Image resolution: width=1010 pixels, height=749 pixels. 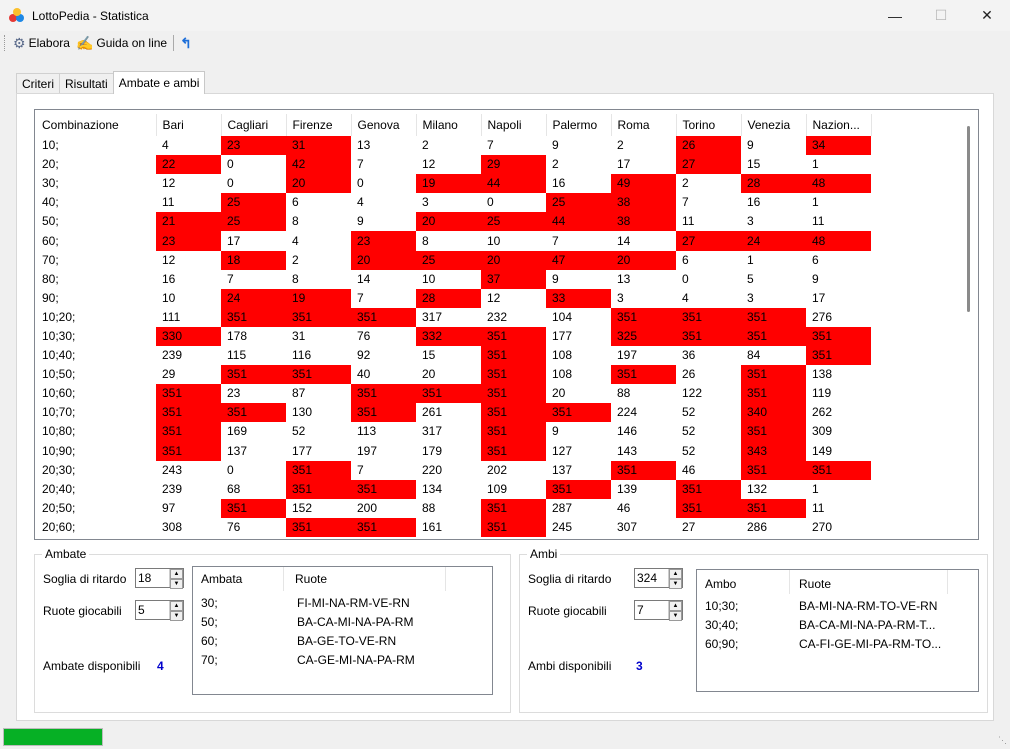 I want to click on table-cell: 340, so click(x=773, y=413).